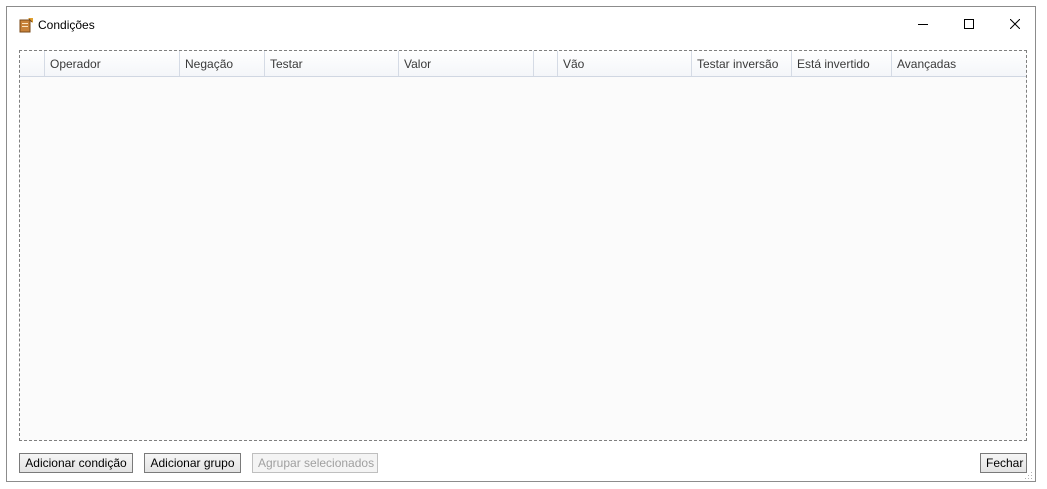  I want to click on app-document-icon, so click(26, 25).